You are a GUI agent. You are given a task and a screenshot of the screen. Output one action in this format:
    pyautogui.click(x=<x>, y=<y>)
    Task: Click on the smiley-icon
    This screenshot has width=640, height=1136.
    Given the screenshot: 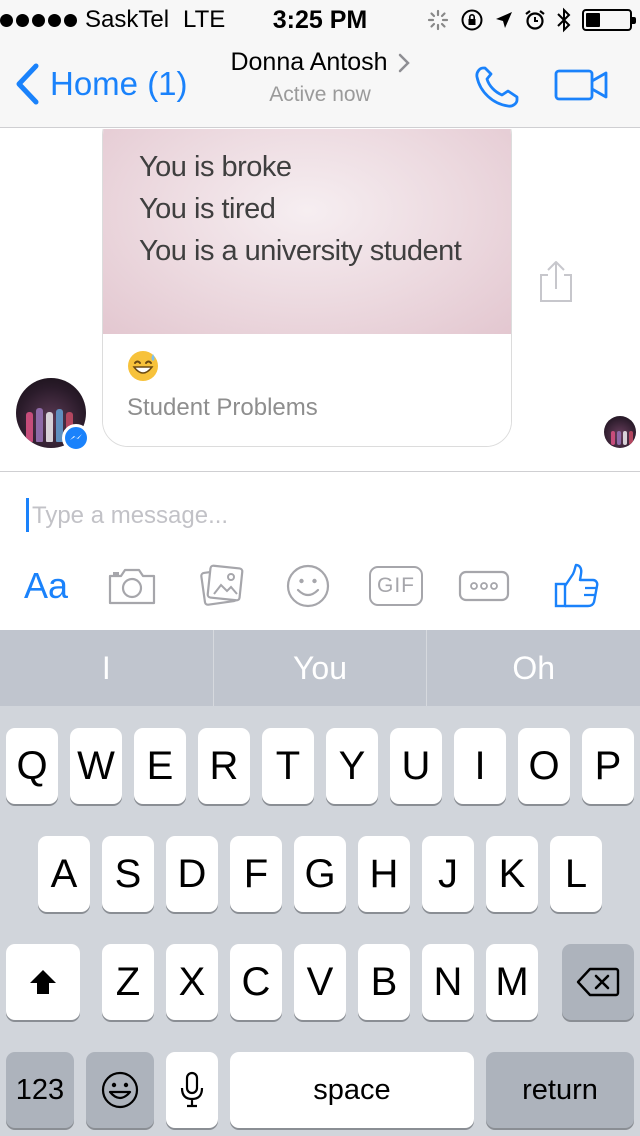 What is the action you would take?
    pyautogui.click(x=308, y=586)
    